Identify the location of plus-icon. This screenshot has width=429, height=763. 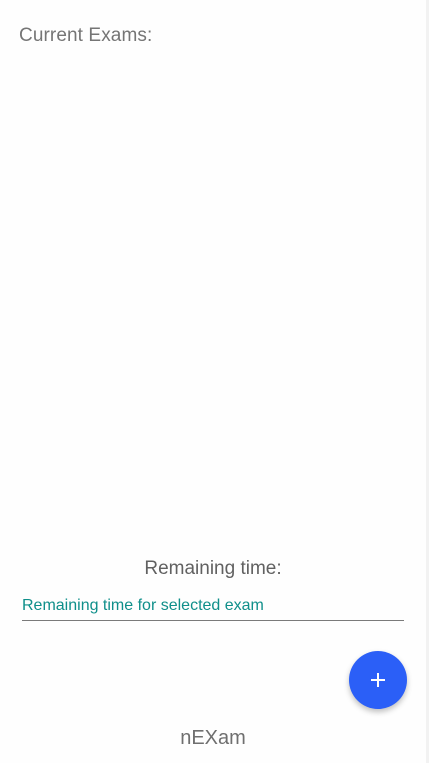
(378, 680).